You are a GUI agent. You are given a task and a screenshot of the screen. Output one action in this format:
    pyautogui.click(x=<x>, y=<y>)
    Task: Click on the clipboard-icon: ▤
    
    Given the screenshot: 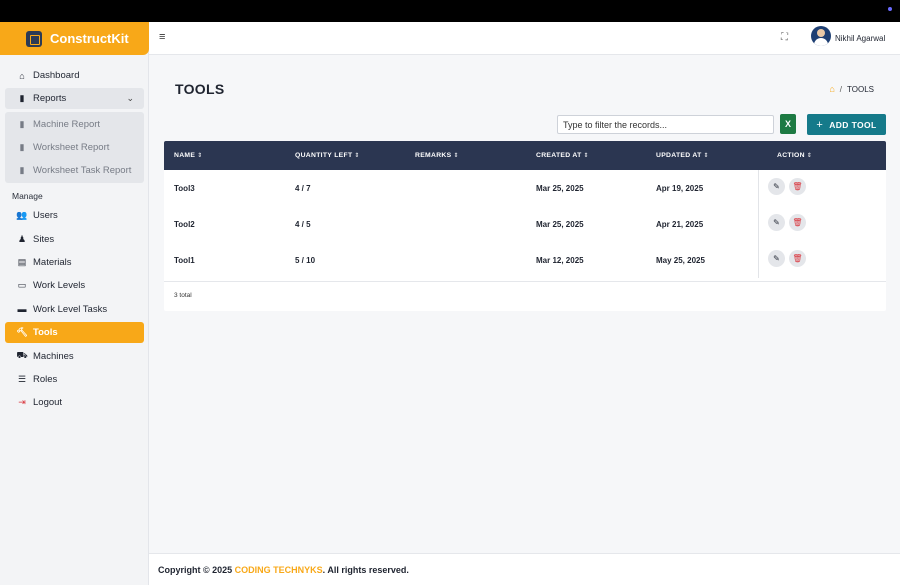 What is the action you would take?
    pyautogui.click(x=22, y=261)
    